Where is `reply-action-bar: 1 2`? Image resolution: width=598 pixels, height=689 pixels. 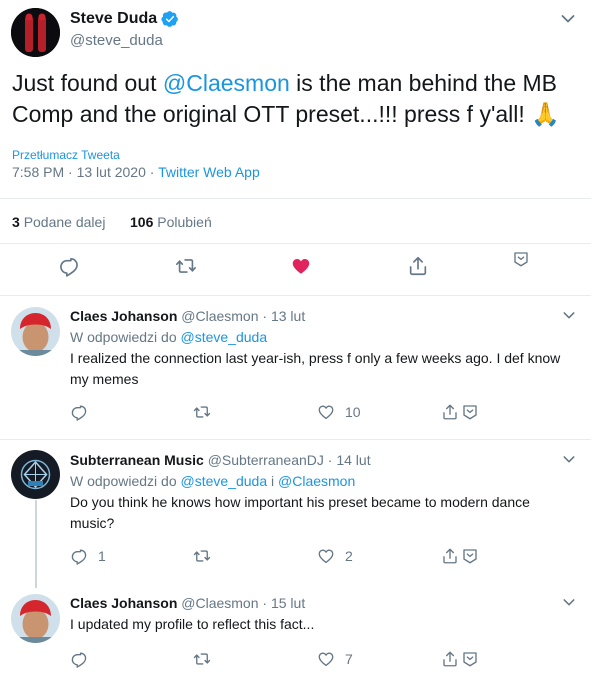 reply-action-bar: 1 2 is located at coordinates (280, 558).